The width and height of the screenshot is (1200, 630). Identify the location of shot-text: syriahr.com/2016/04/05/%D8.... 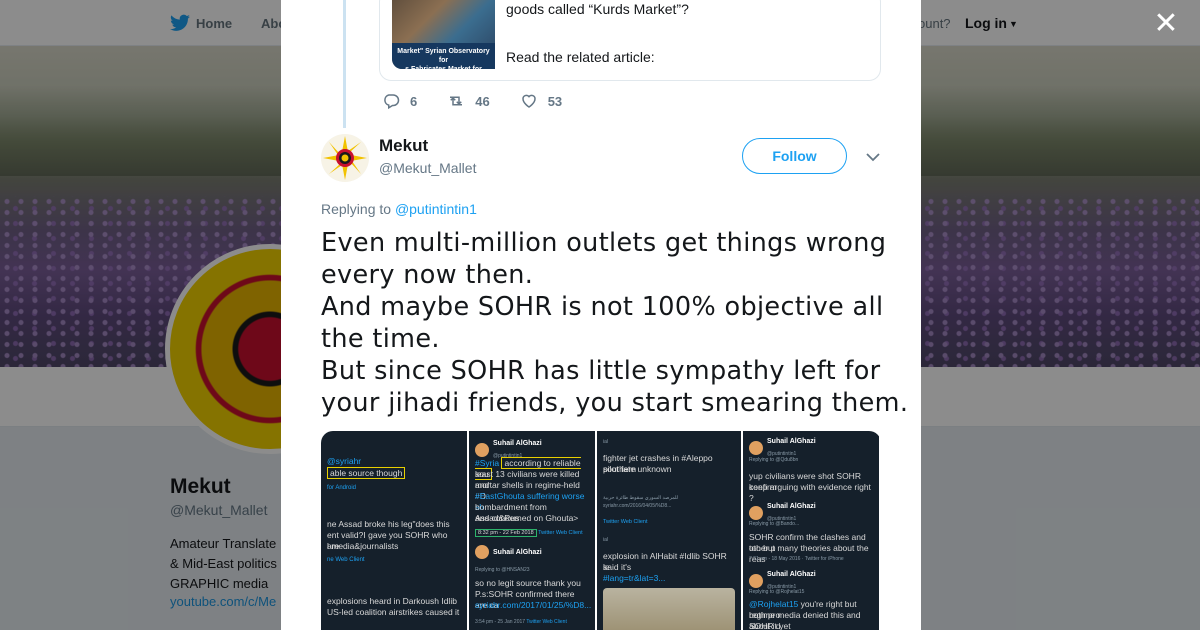
(637, 506).